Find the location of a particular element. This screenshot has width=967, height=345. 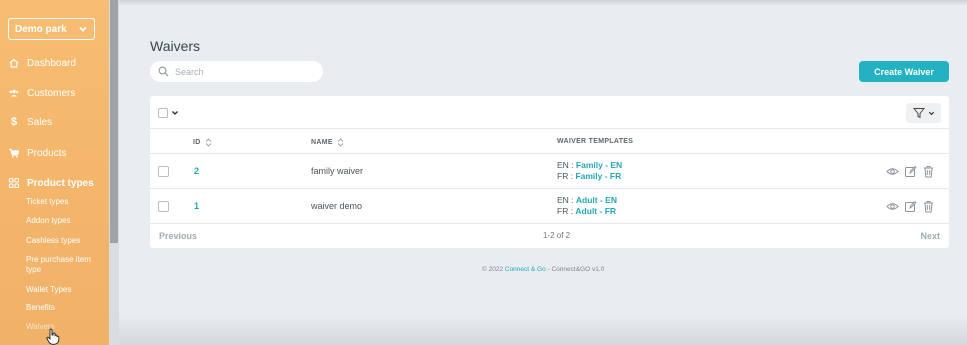

copyright: © 2022 Connect & Go - Connect&GO v1.0 is located at coordinates (543, 269).